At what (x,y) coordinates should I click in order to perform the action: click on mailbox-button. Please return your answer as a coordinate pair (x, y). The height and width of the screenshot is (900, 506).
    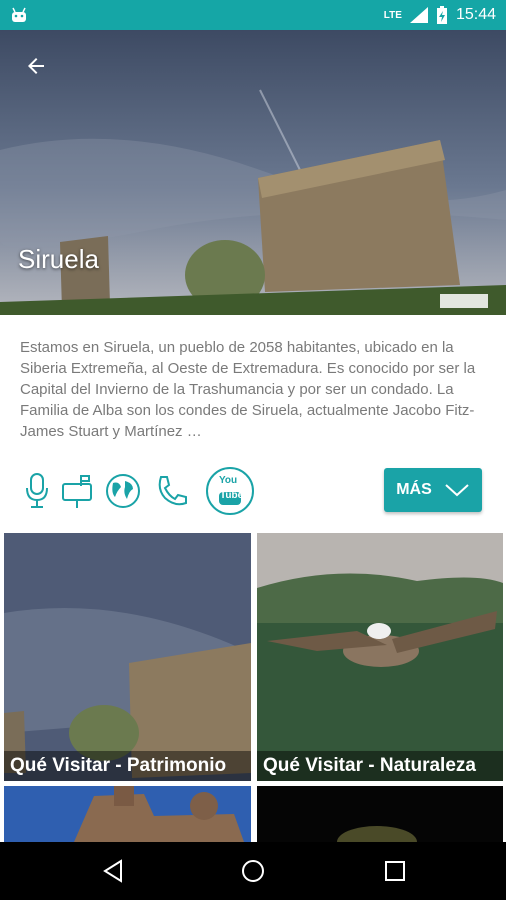
    Looking at the image, I should click on (77, 491).